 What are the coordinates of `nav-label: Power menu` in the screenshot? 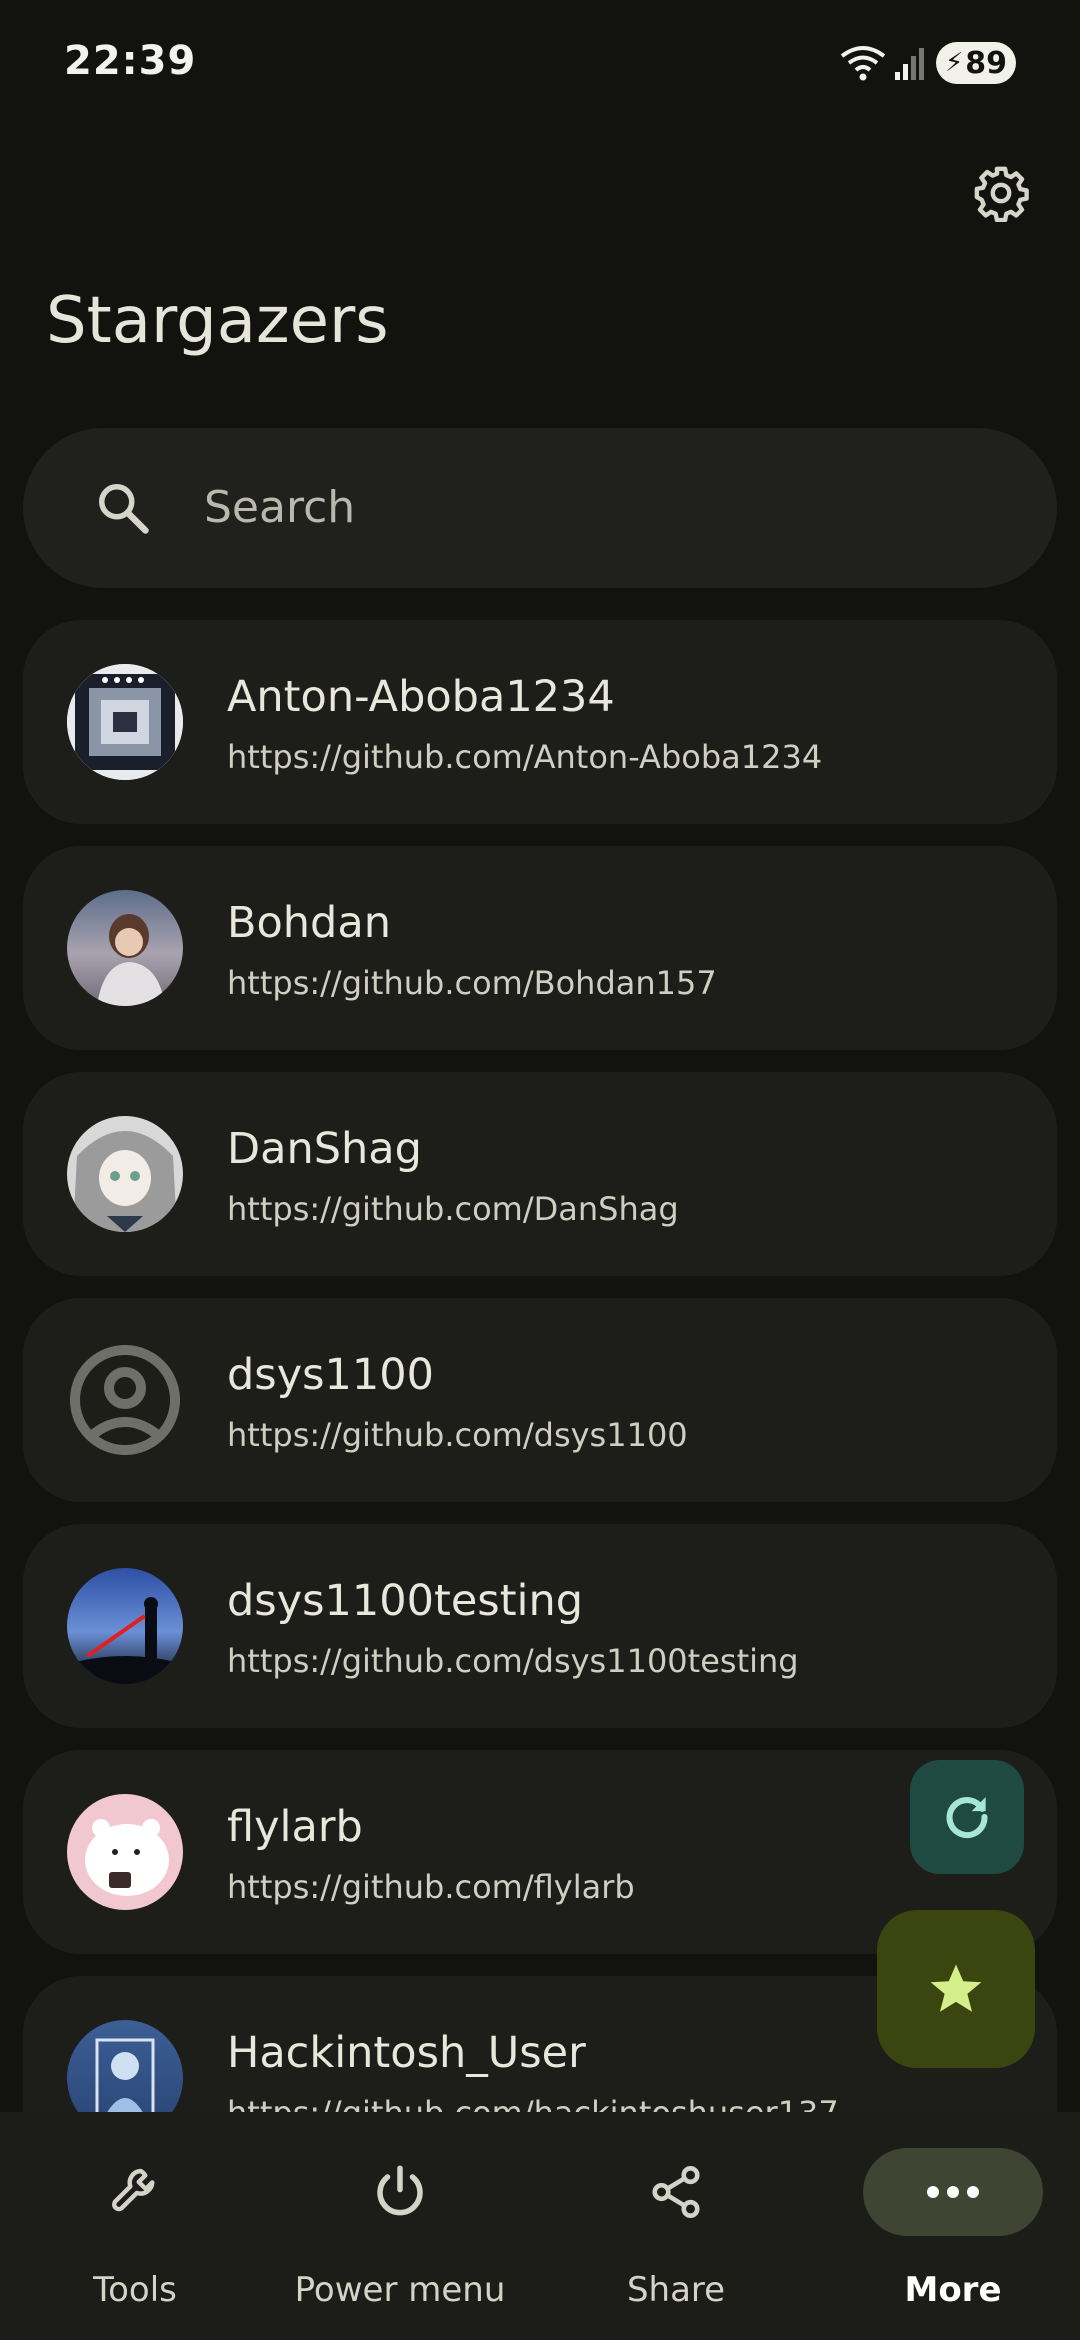 It's located at (400, 2290).